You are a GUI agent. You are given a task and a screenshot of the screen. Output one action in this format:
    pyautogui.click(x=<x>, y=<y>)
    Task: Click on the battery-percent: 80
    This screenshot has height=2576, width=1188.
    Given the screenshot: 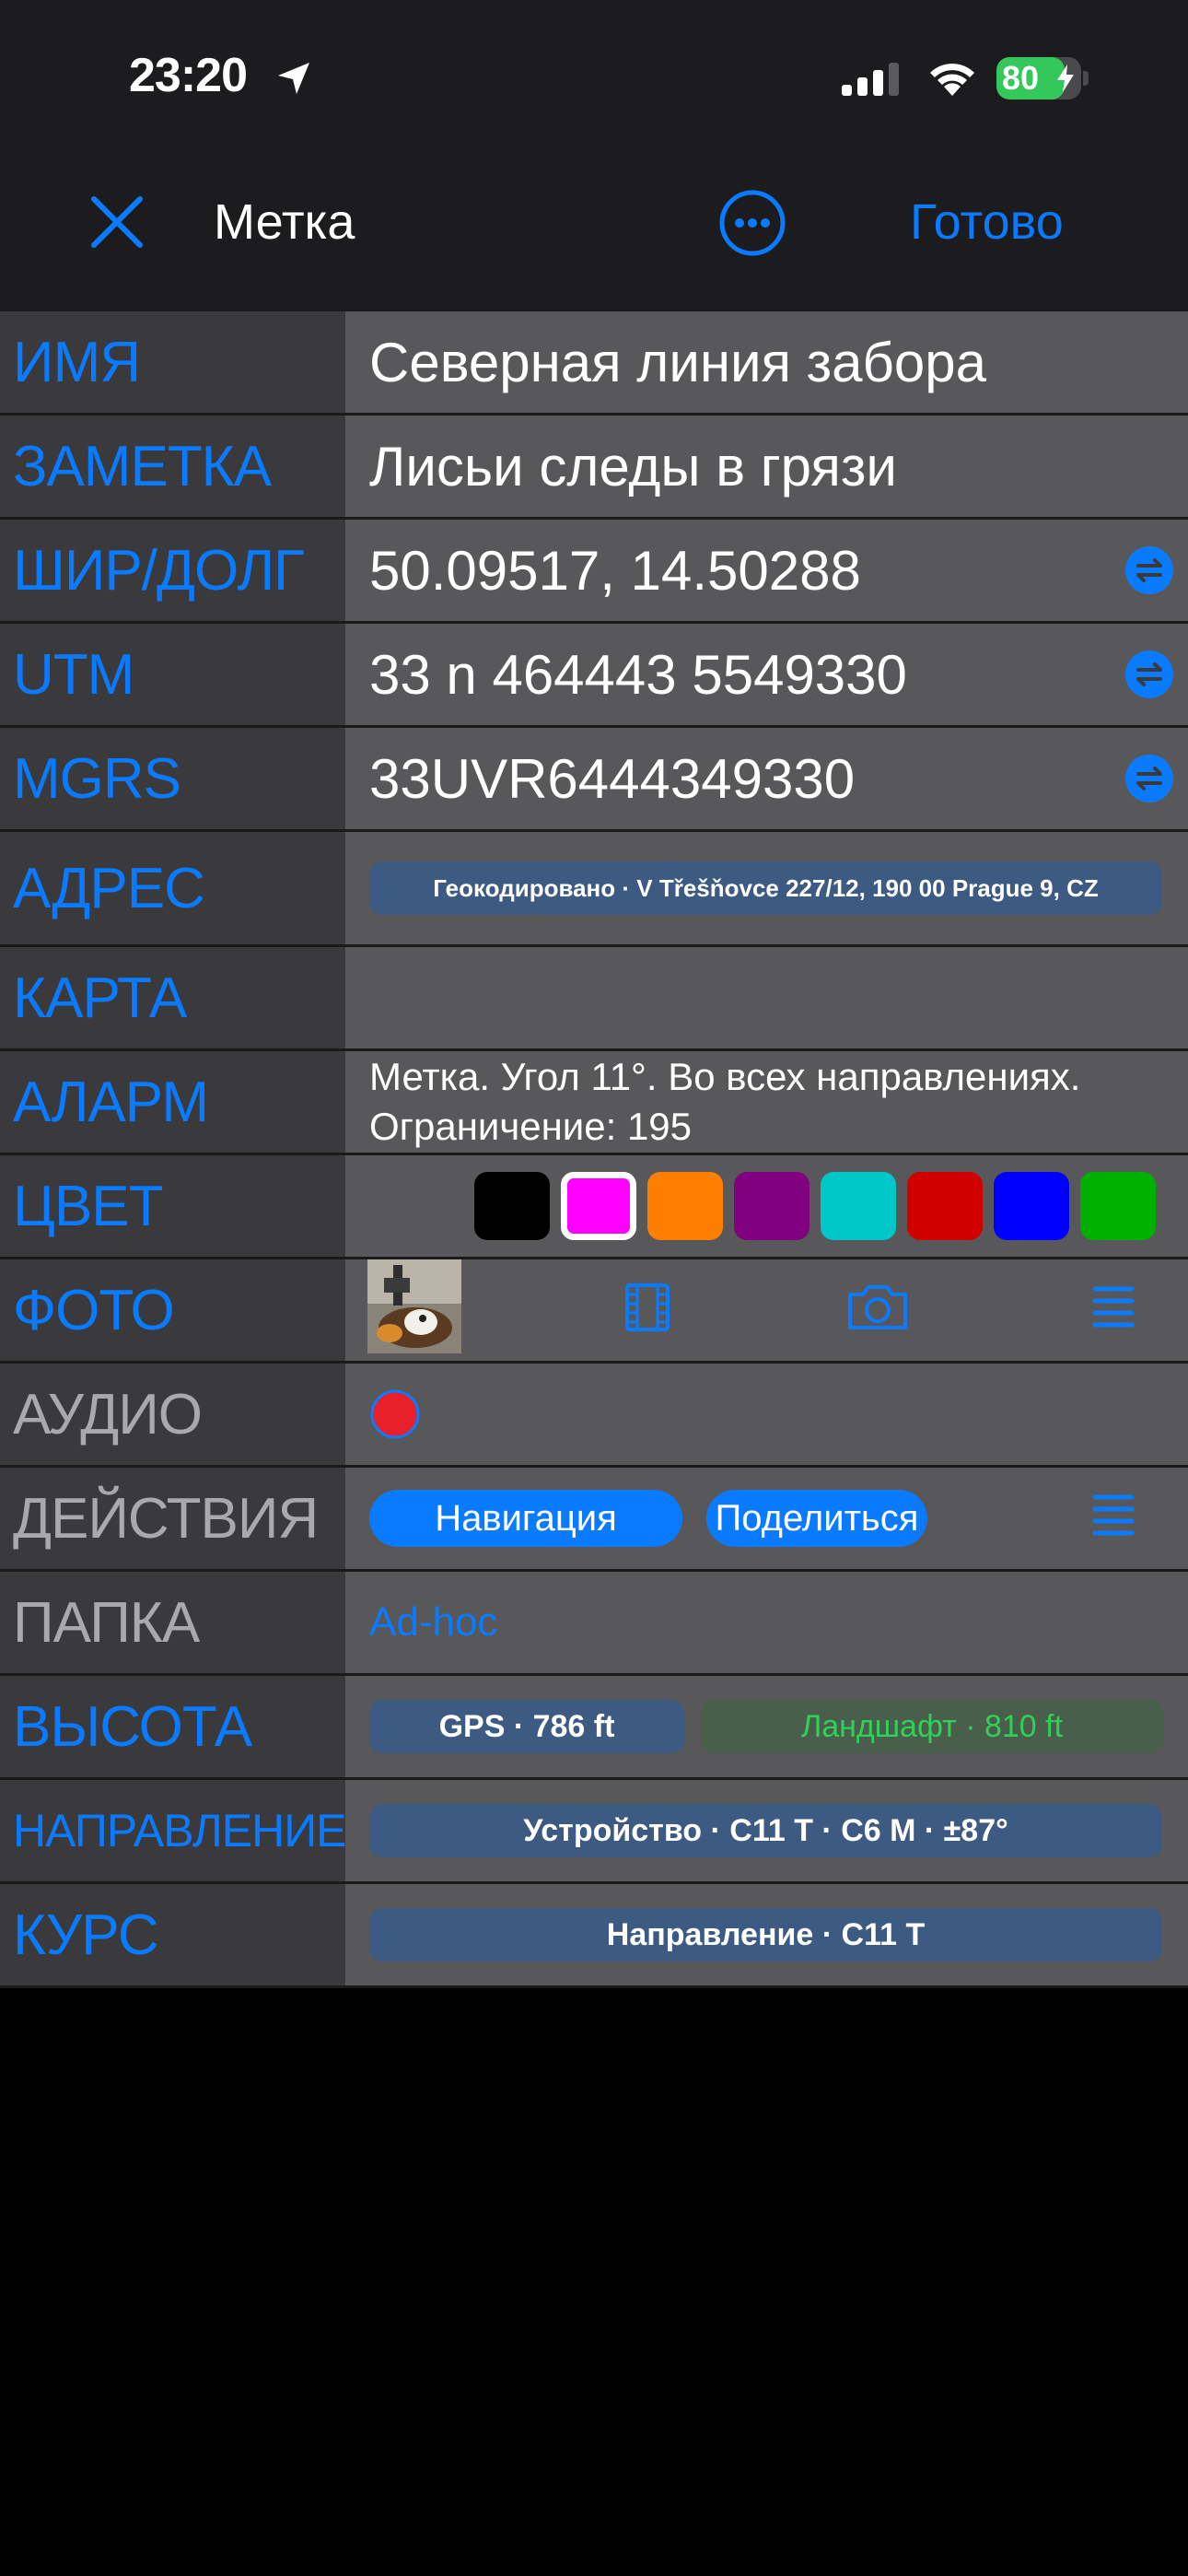 What is the action you would take?
    pyautogui.click(x=1021, y=78)
    